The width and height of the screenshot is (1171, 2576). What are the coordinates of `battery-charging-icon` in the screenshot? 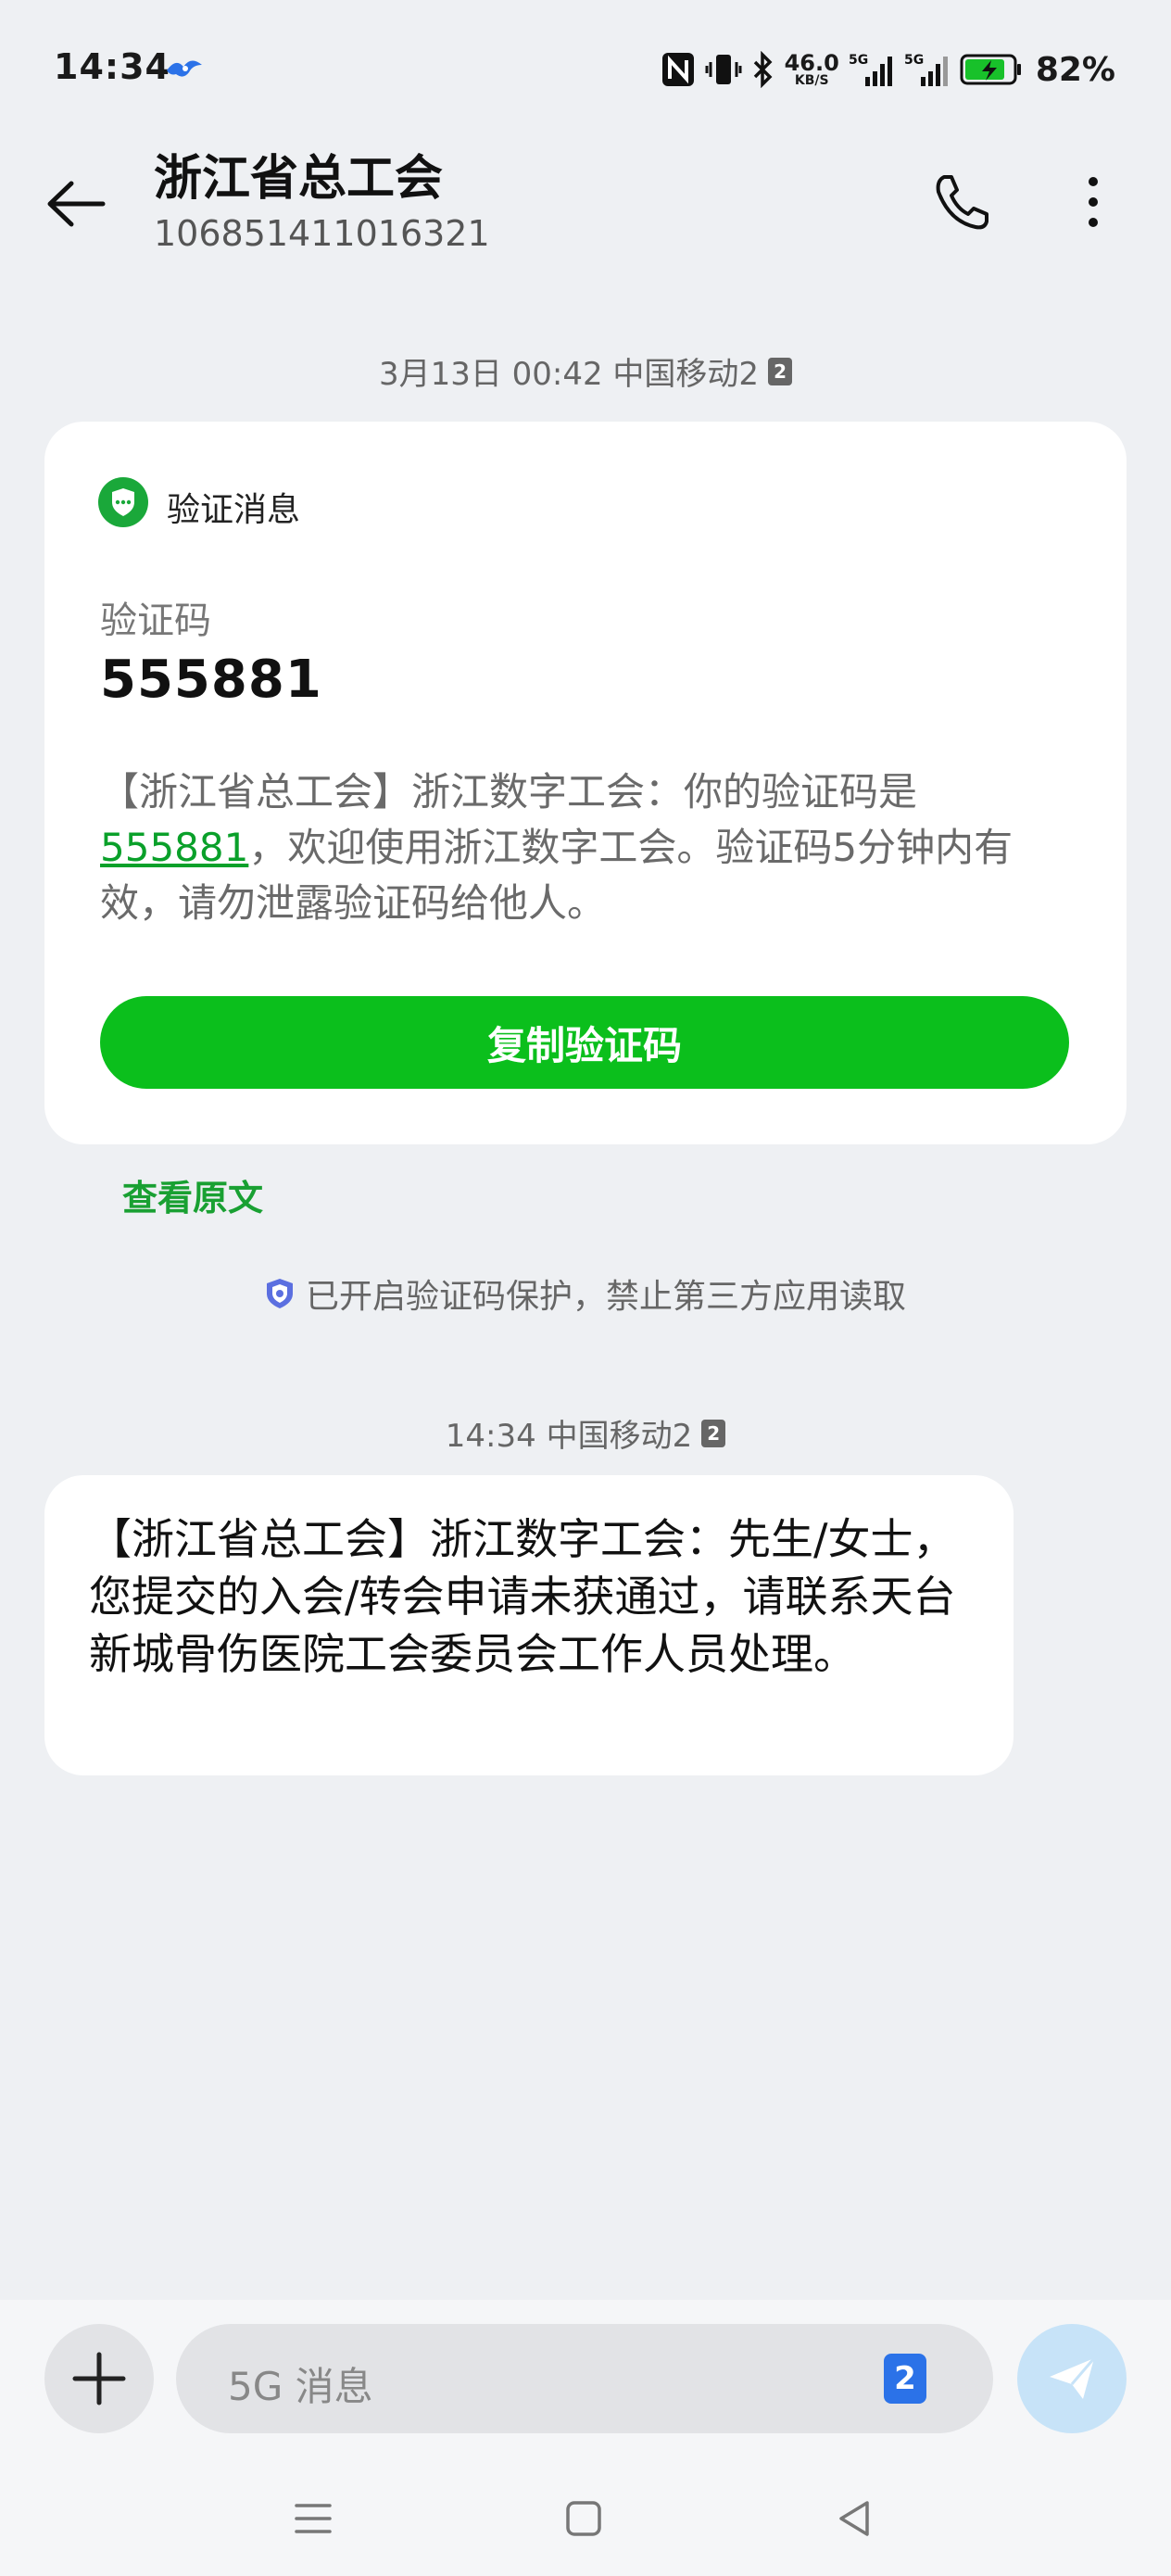 It's located at (991, 69).